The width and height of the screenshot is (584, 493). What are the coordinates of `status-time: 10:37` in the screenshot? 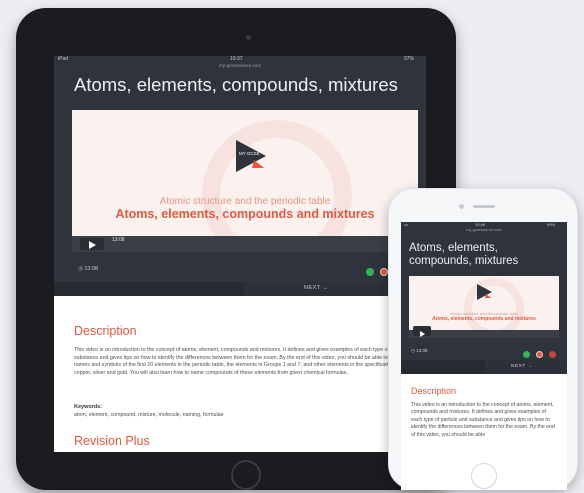 It's located at (236, 59).